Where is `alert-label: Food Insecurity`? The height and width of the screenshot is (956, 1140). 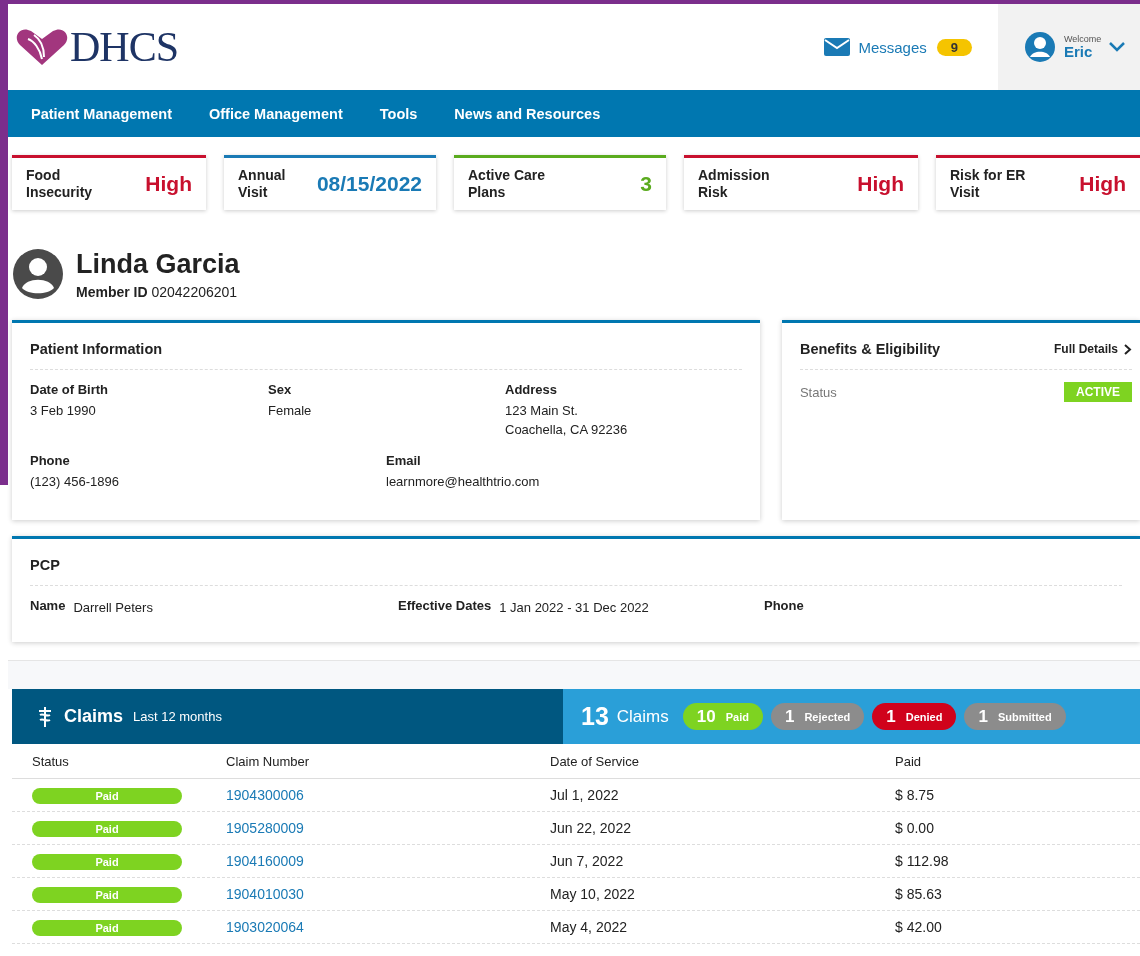
alert-label: Food Insecurity is located at coordinates (60, 184).